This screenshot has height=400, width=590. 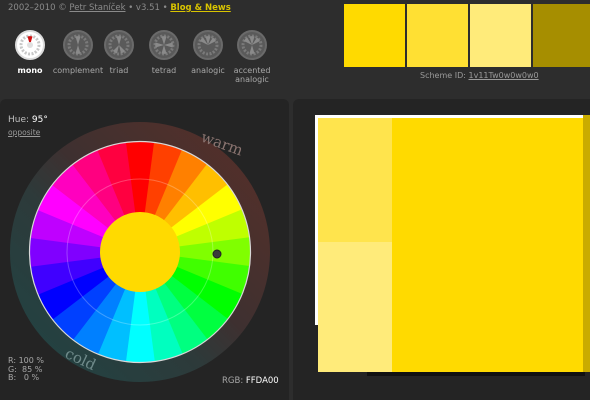 I want to click on preview-dark-edge-bottom, so click(x=586, y=307).